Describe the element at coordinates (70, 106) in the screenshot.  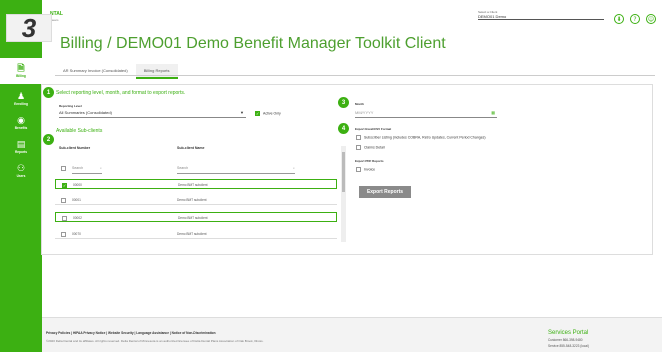
I see `reporting-level-label: Reporting Level` at that location.